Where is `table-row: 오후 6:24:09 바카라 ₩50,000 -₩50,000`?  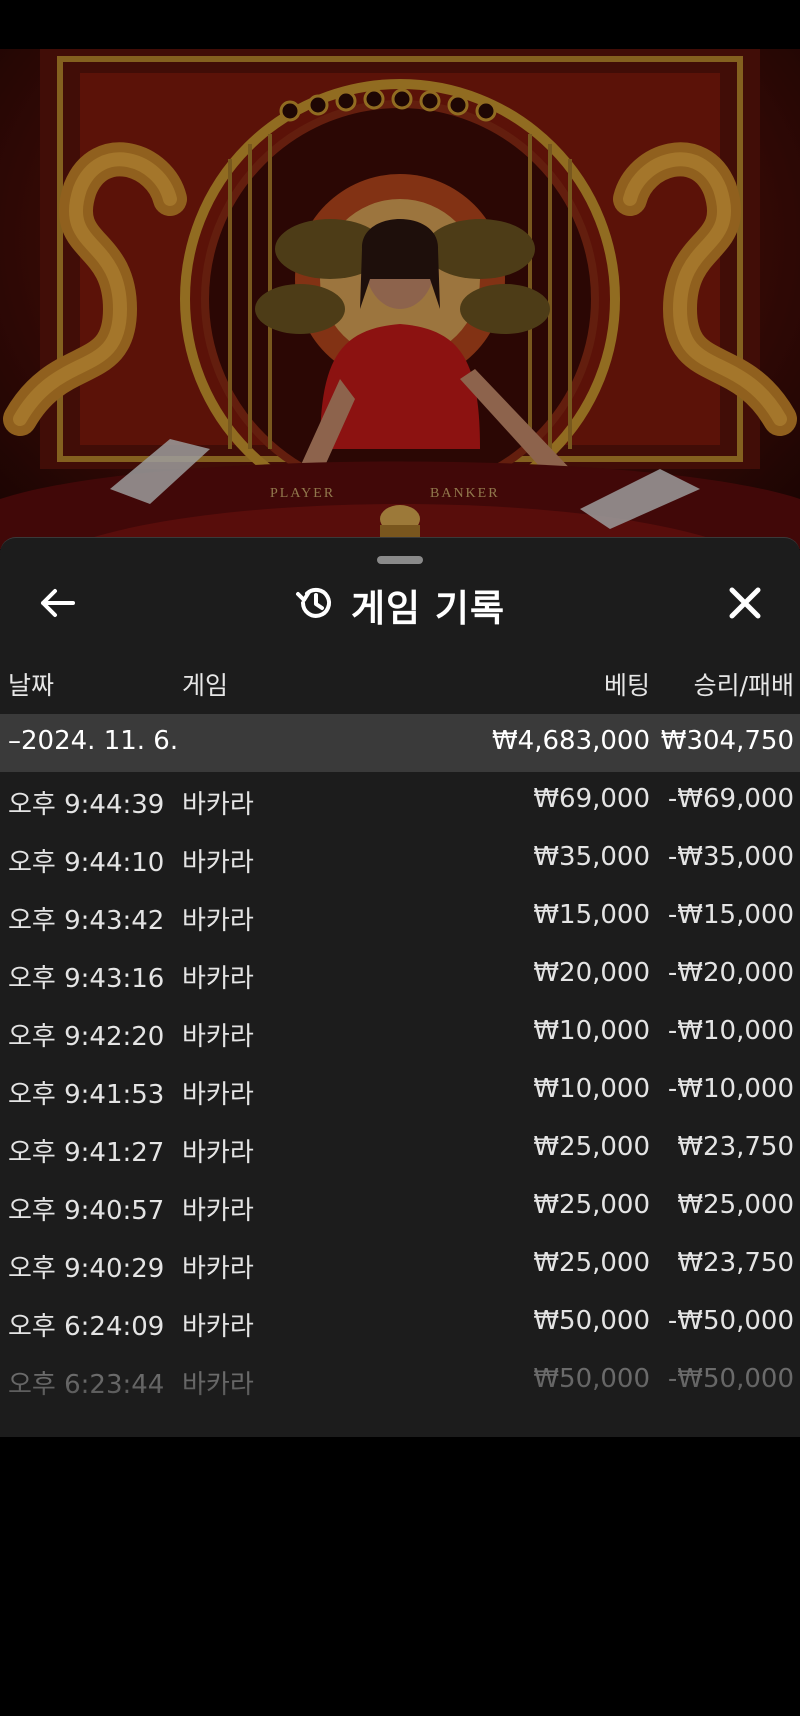 table-row: 오후 6:24:09 바카라 ₩50,000 -₩50,000 is located at coordinates (400, 1323).